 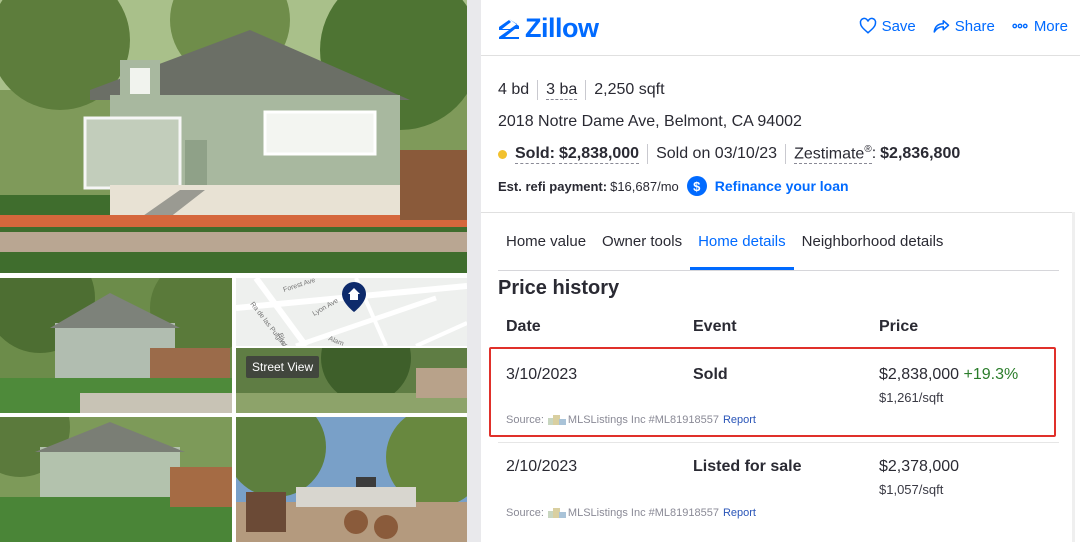 I want to click on source-name: MLSListings Inc #ML81918557, so click(x=643, y=513).